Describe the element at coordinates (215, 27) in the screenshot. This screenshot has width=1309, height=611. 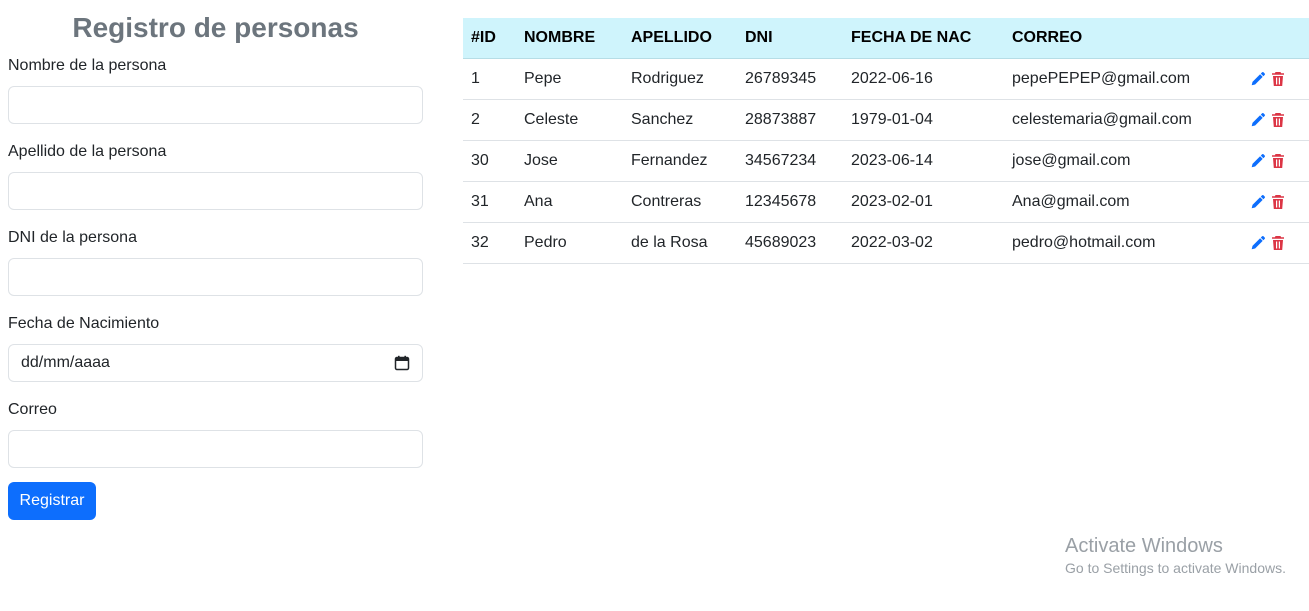
I see `form-title: Registro de personas` at that location.